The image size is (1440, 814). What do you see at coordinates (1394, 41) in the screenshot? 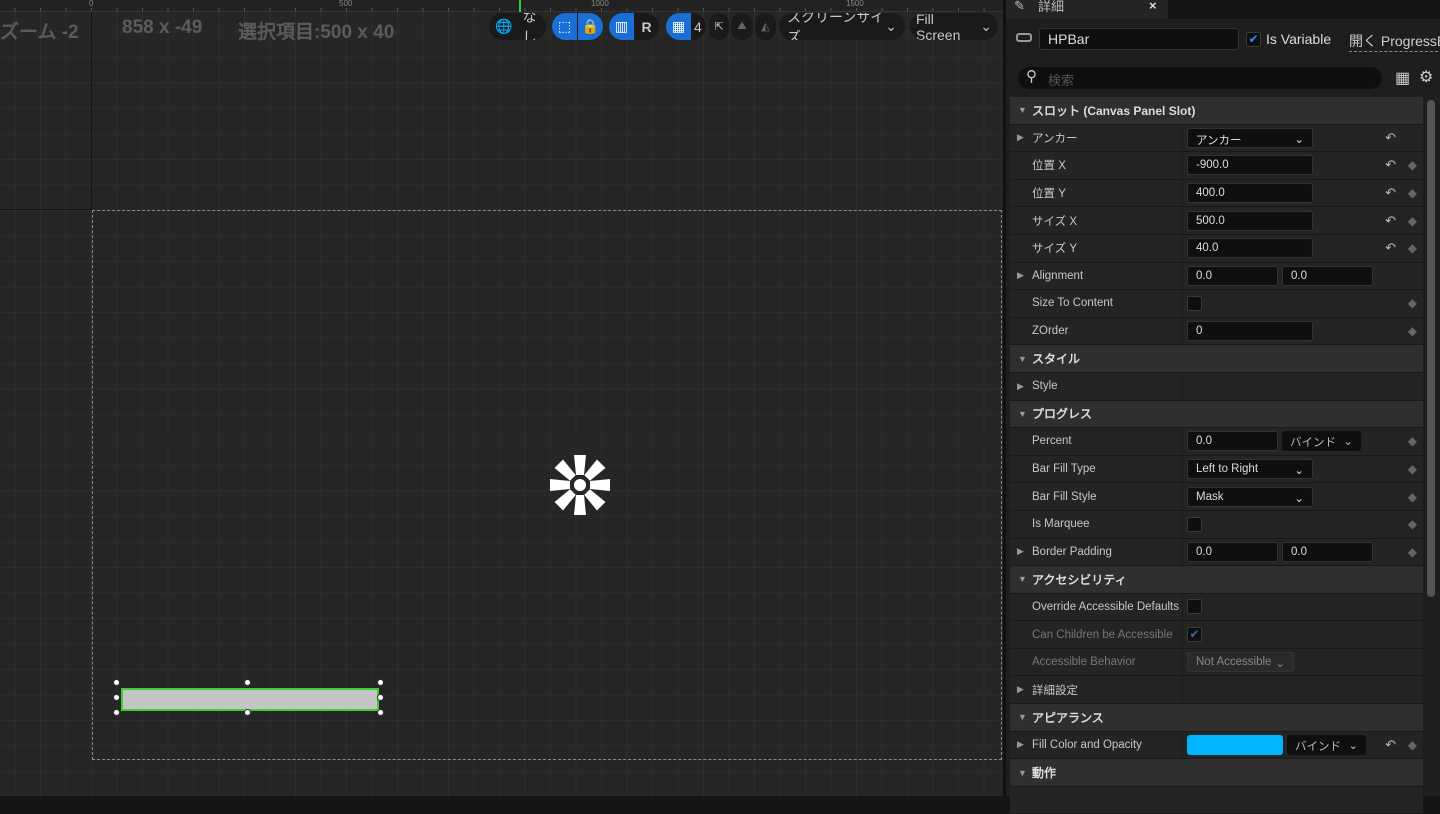
I see `open-progressbar-link: 開く ProgressBar` at bounding box center [1394, 41].